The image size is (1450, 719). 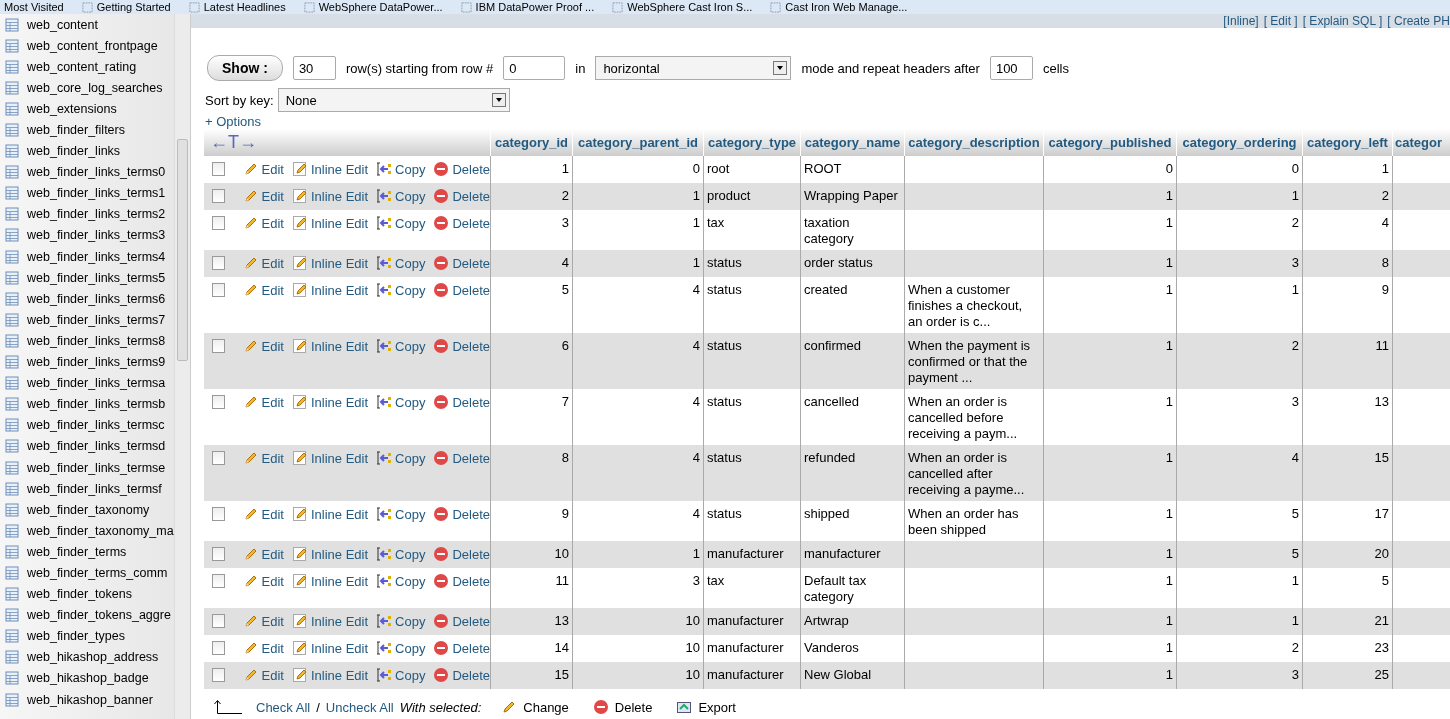 What do you see at coordinates (245, 68) in the screenshot?
I see `show-button: Show :` at bounding box center [245, 68].